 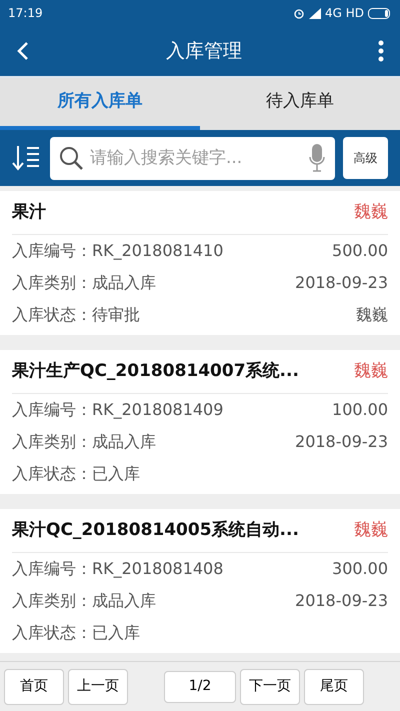 I want to click on alarm-icon, so click(x=298, y=13).